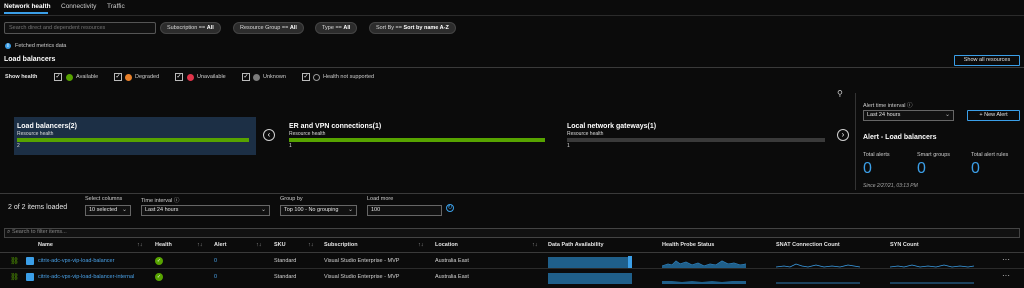 This screenshot has width=1024, height=288. What do you see at coordinates (908, 115) in the screenshot?
I see `alert-interval-select: Last 24 hours ⌄` at bounding box center [908, 115].